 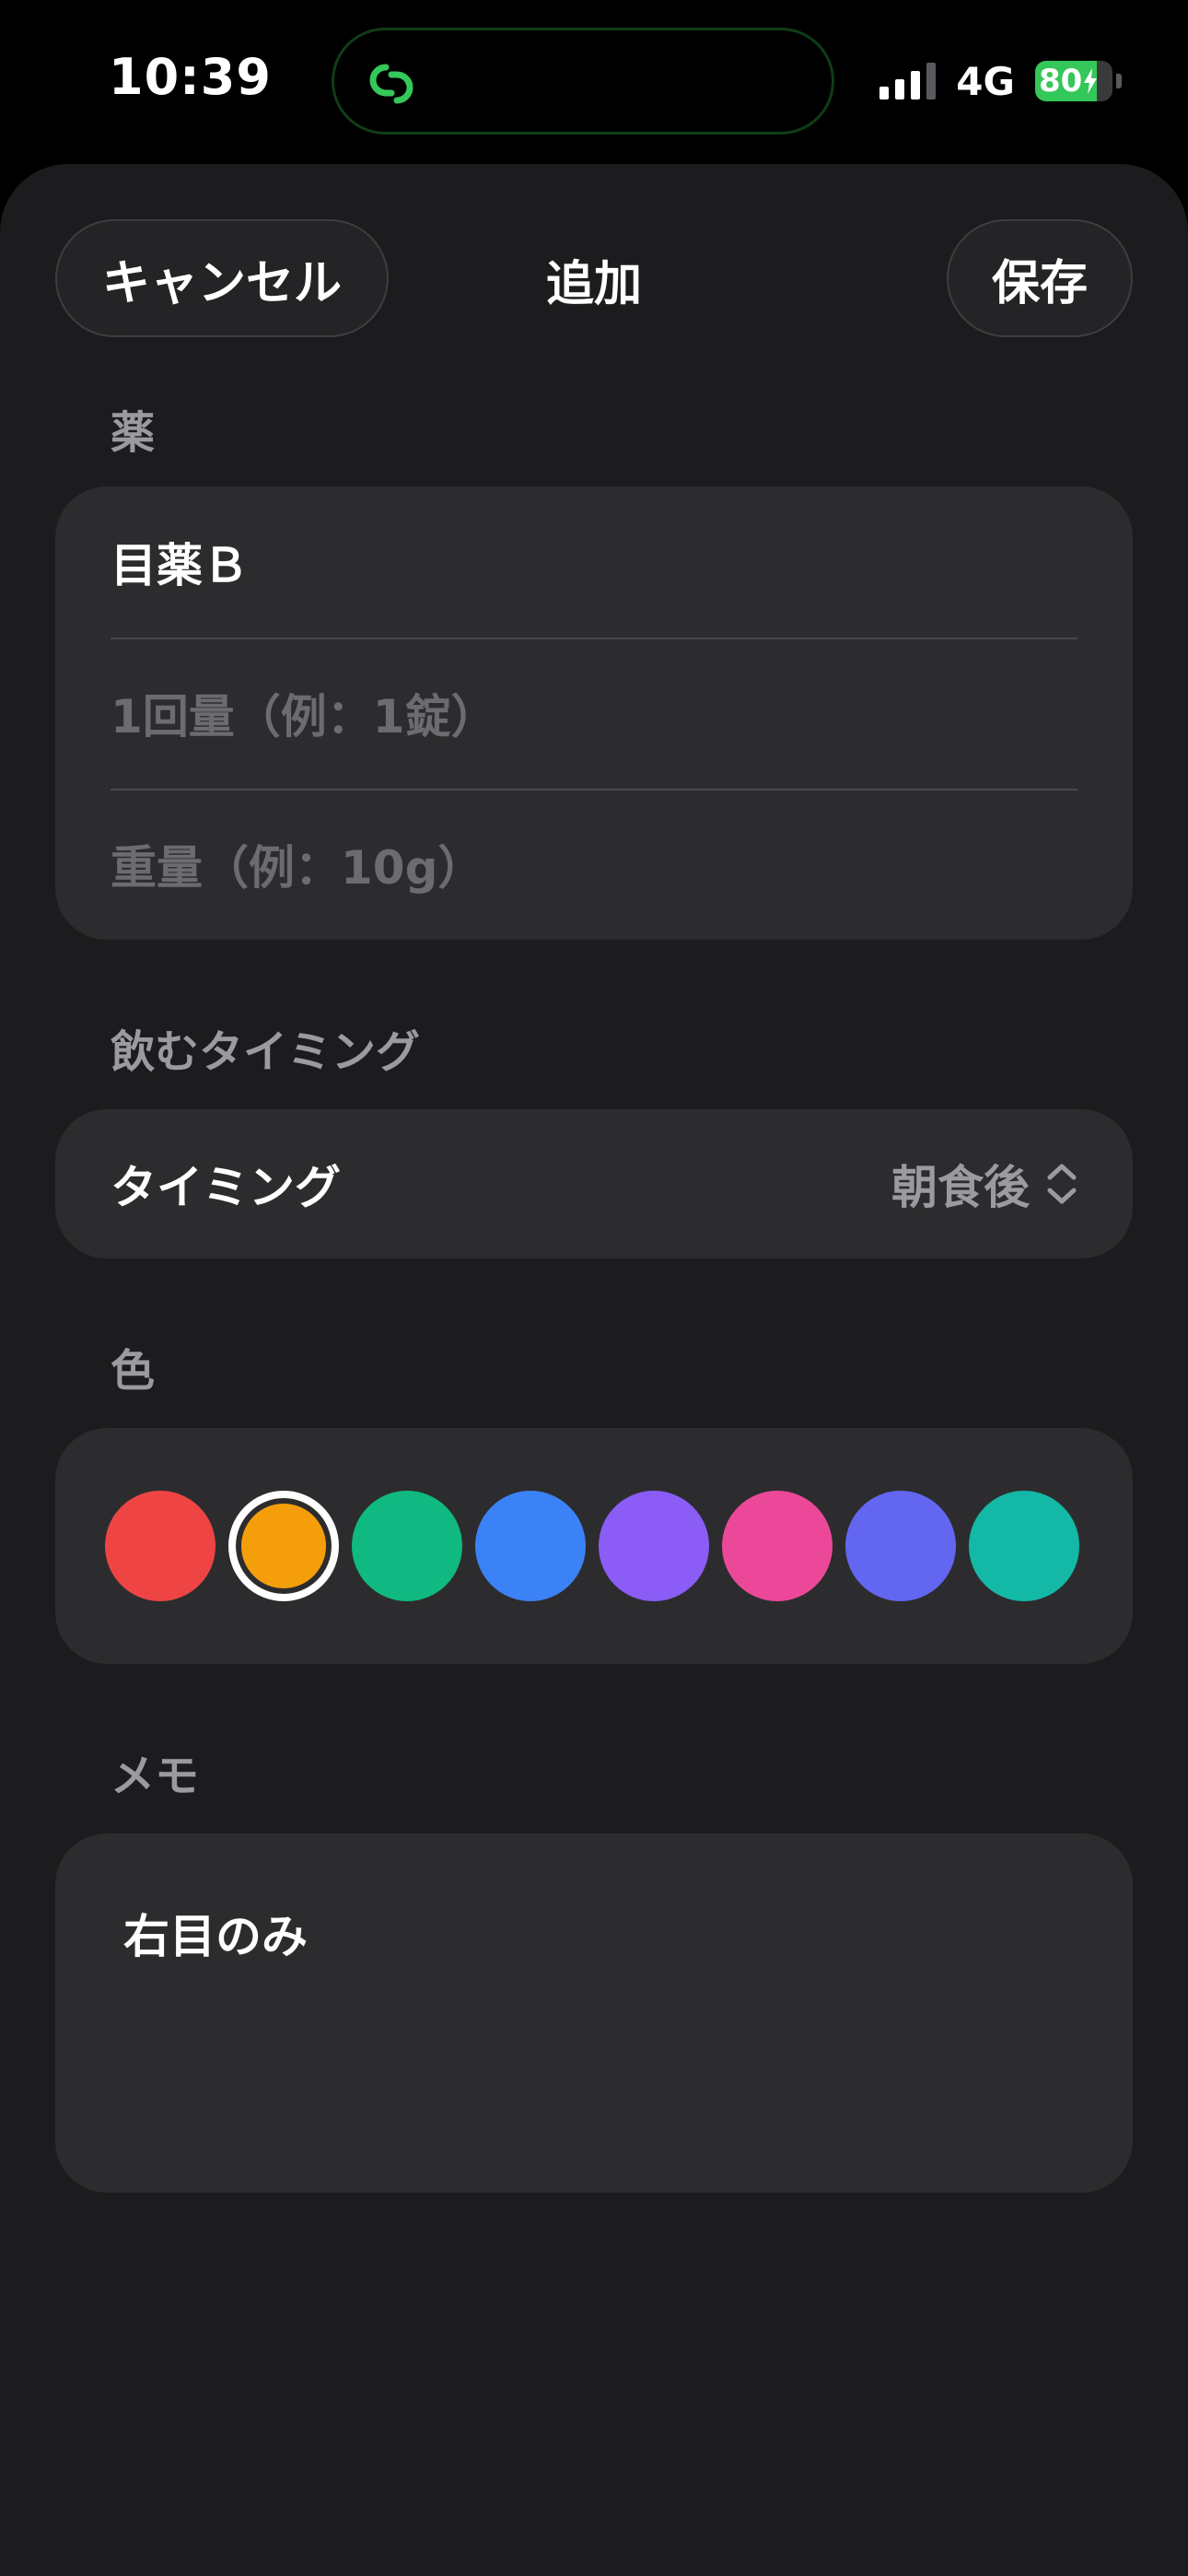 I want to click on status-time: 10:39, so click(x=190, y=77).